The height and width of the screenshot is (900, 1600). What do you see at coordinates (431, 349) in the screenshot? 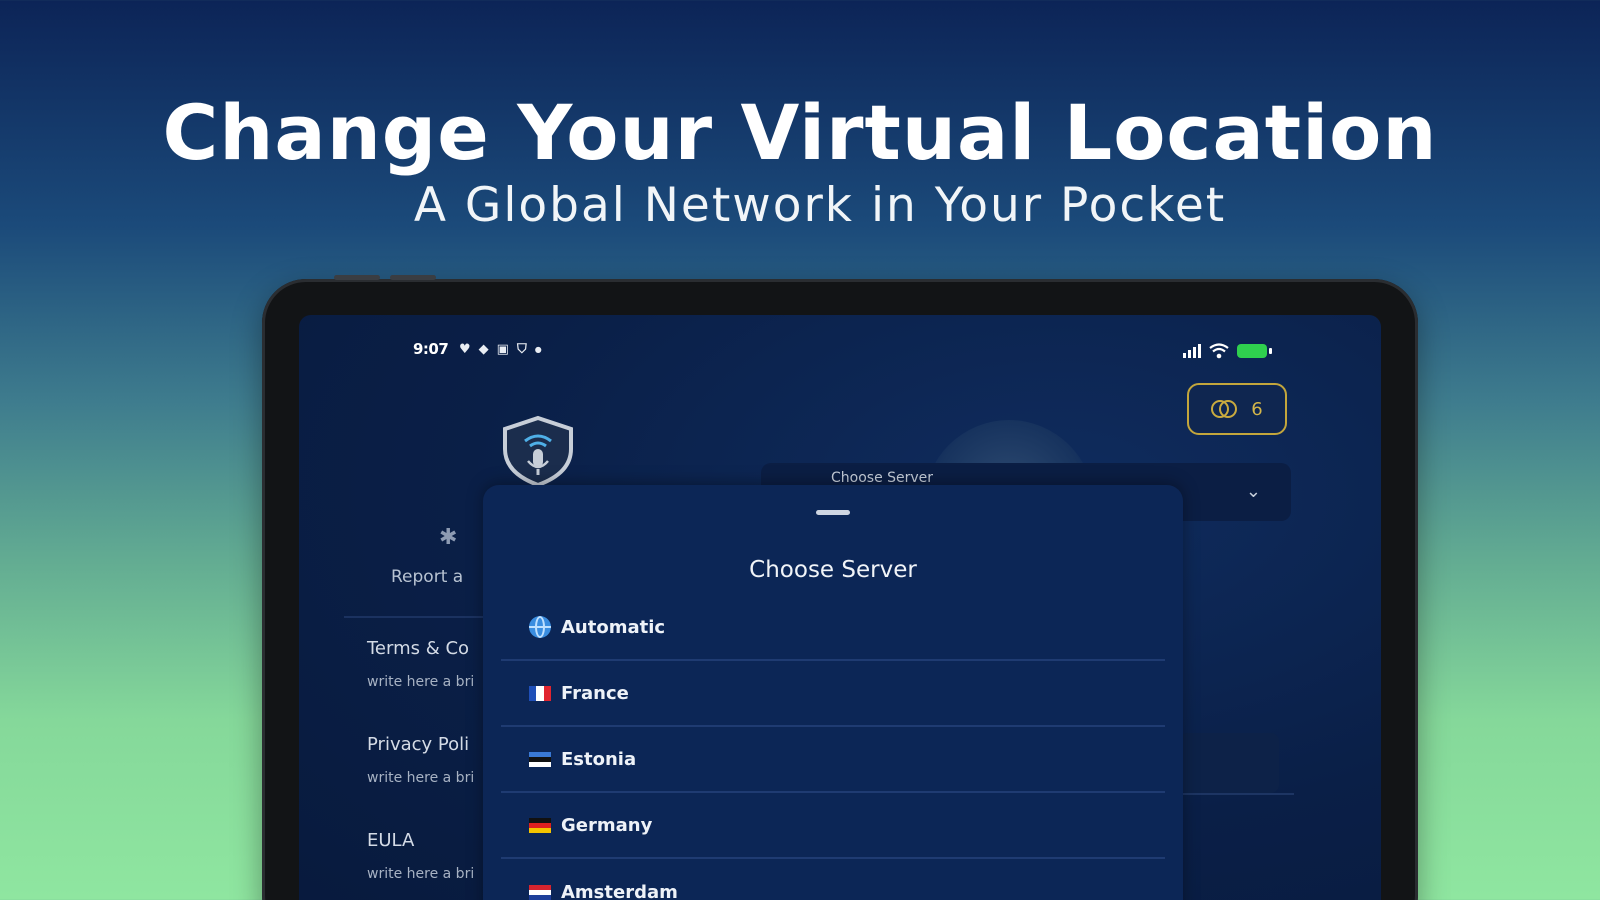
I see `status-time: 9:07` at bounding box center [431, 349].